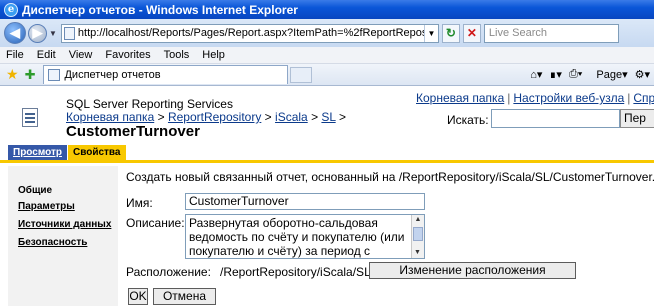 The width and height of the screenshot is (654, 306). I want to click on address-dropdown-icon: ▼, so click(430, 33).